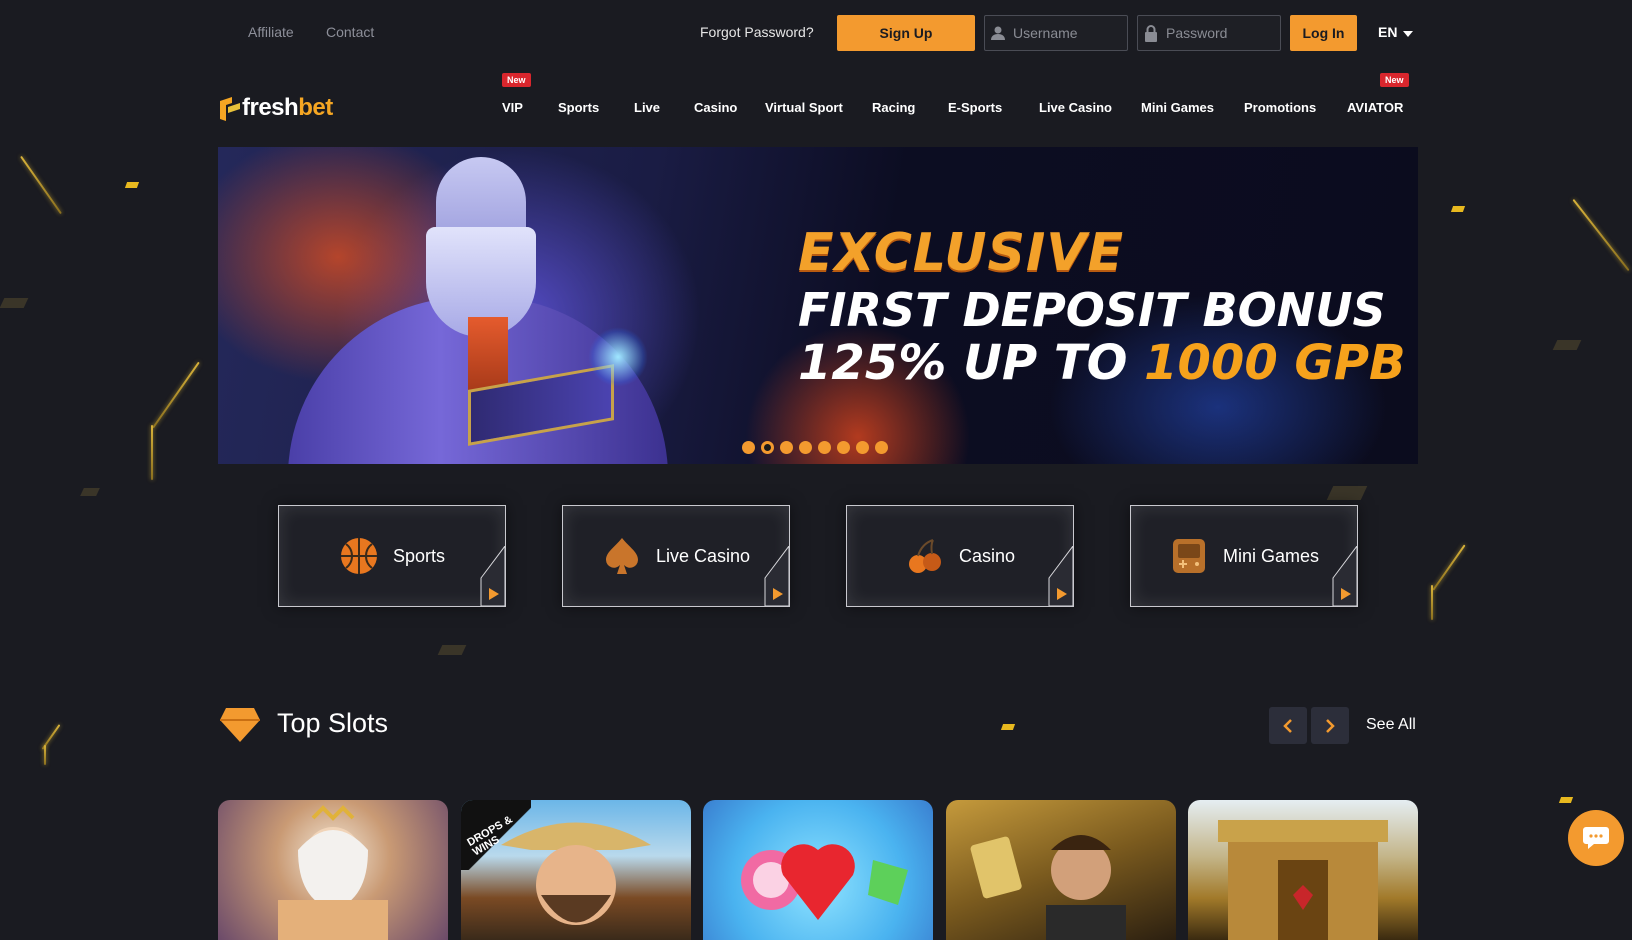 The width and height of the screenshot is (1632, 940). I want to click on nav-item-sports: Sports, so click(578, 107).